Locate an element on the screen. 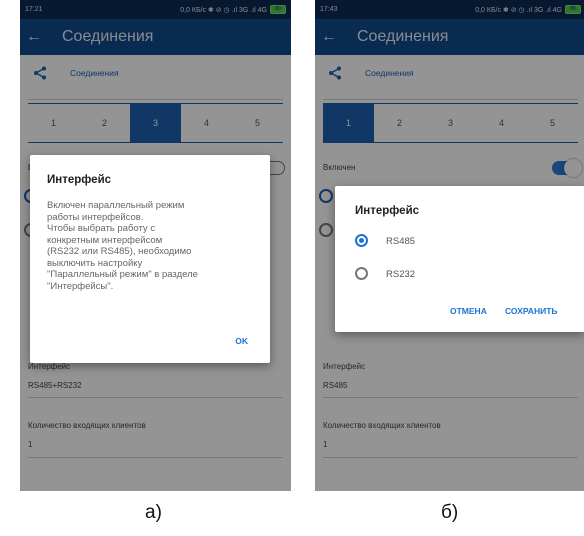 This screenshot has width=584, height=536. interface-select-dialog: Интерфейс RS485 RS232 ОТМЕНА СОХРАНИТЬ is located at coordinates (459, 259).